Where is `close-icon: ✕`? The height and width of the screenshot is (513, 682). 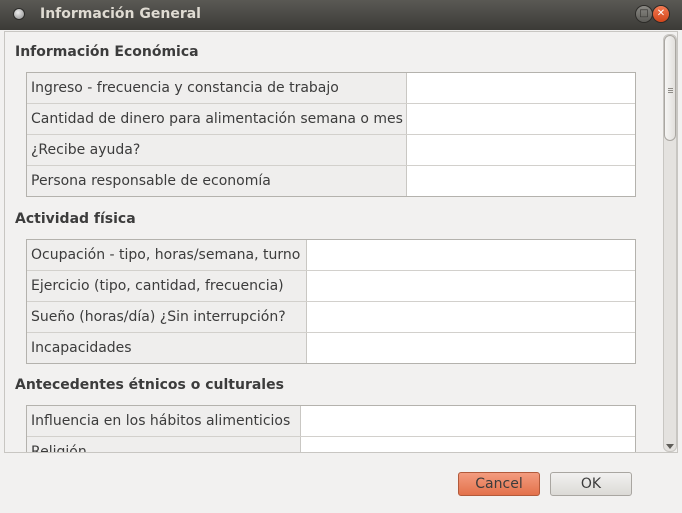 close-icon: ✕ is located at coordinates (661, 14).